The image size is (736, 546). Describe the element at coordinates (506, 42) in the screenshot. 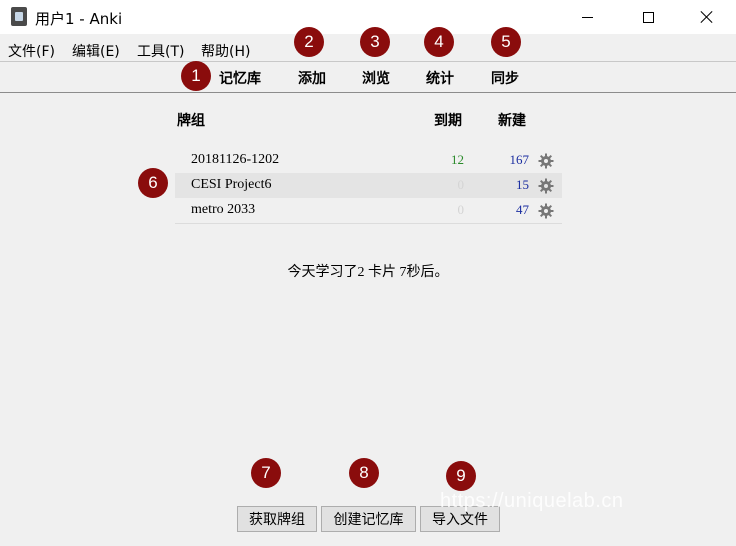

I see `callout-badge-5: 5` at that location.